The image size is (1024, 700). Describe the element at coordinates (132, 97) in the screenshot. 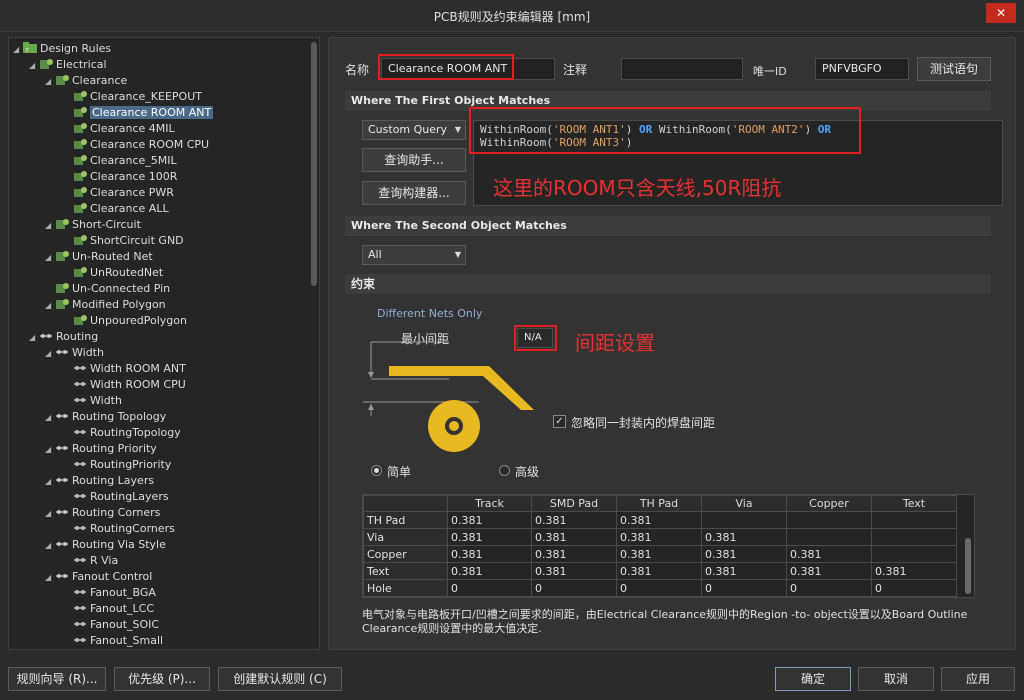

I see `tree-item: Clearance_KEEPOUT` at that location.